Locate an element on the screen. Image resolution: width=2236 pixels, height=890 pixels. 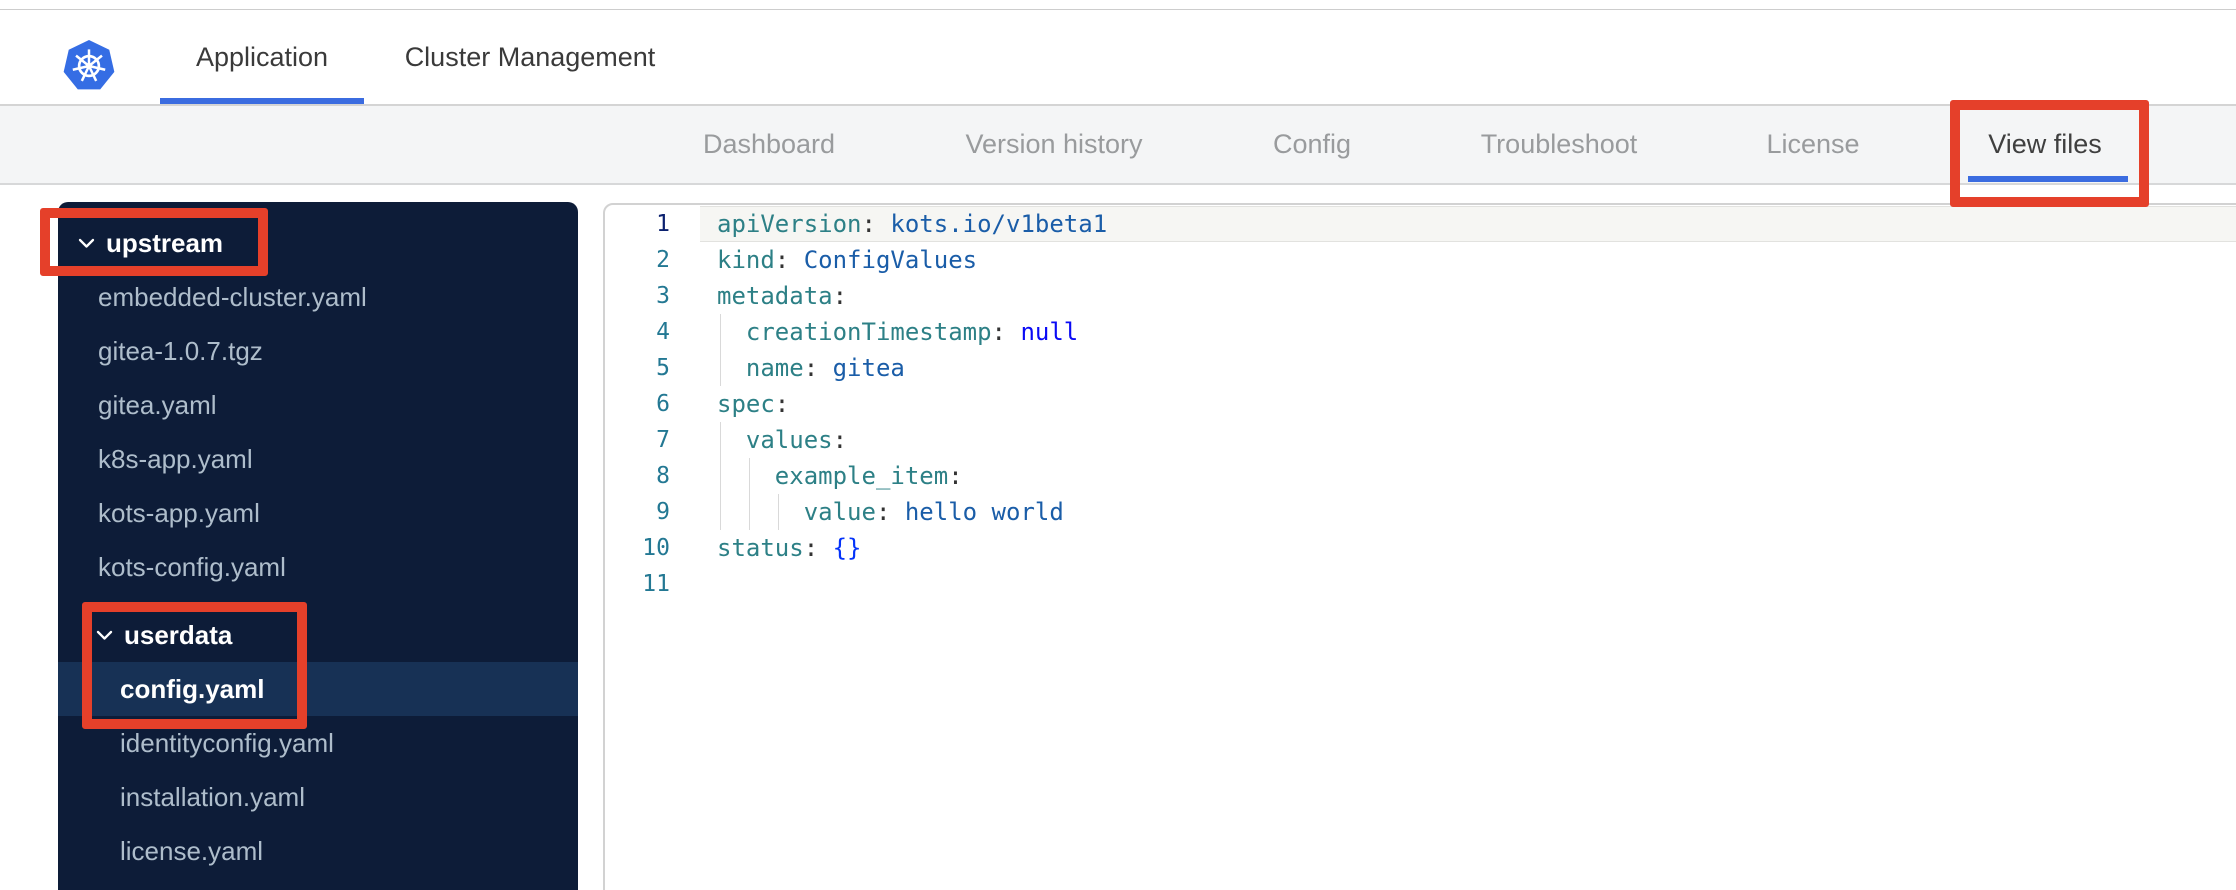
tree-file-kots-app-yaml: kots-app.yaml is located at coordinates (318, 513).